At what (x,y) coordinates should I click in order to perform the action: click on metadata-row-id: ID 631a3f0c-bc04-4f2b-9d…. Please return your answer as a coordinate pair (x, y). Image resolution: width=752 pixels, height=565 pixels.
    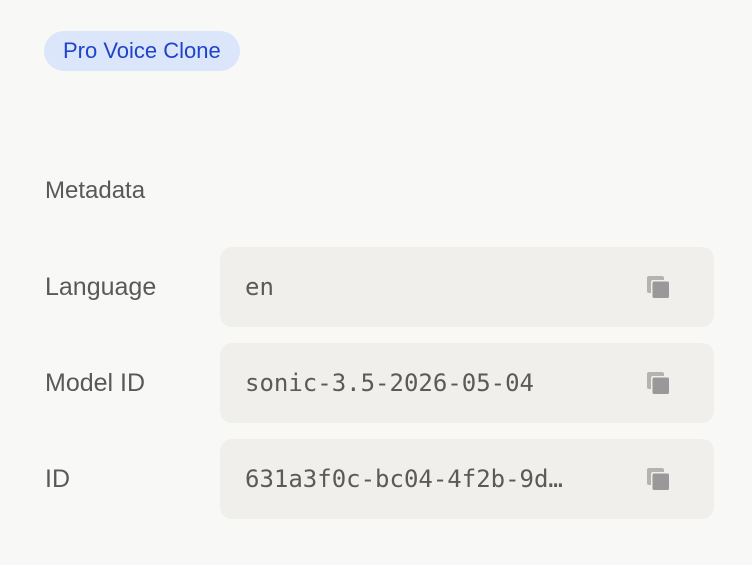
    Looking at the image, I should click on (376, 479).